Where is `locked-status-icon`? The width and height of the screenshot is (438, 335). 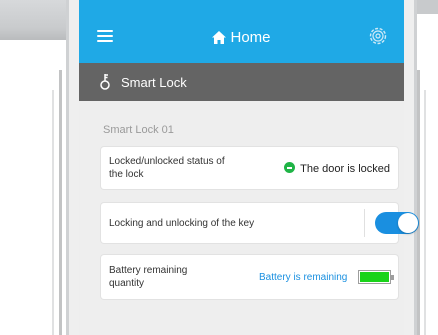 locked-status-icon is located at coordinates (290, 167).